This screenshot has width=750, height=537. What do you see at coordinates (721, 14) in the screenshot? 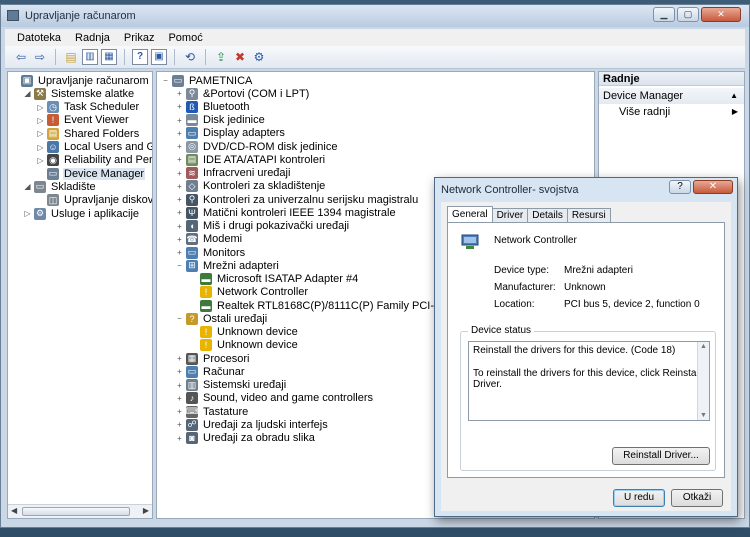
I see `close-button: ✕` at bounding box center [721, 14].